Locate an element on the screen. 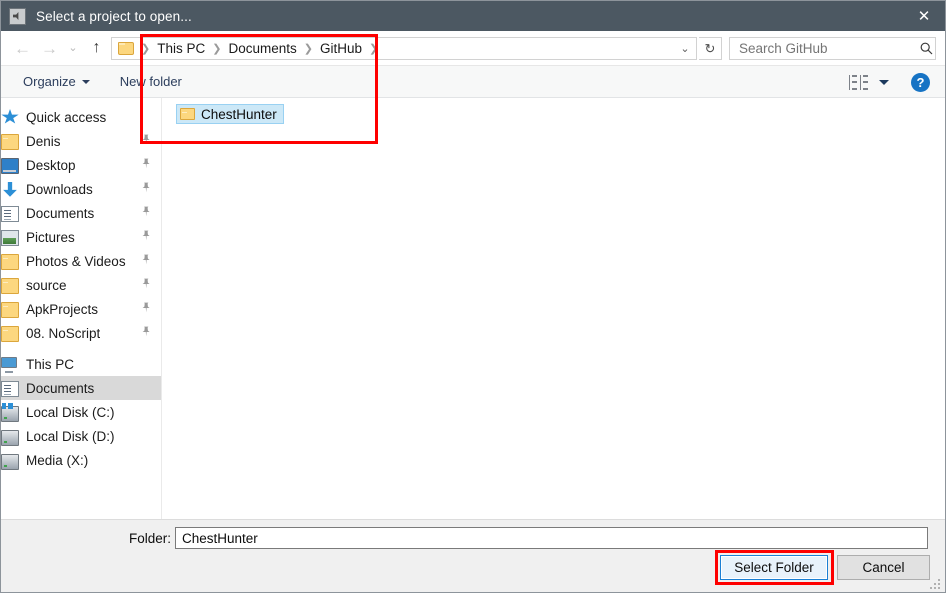  sidebar-item-local-disk-d: Local Disk (D:) is located at coordinates (81, 436).